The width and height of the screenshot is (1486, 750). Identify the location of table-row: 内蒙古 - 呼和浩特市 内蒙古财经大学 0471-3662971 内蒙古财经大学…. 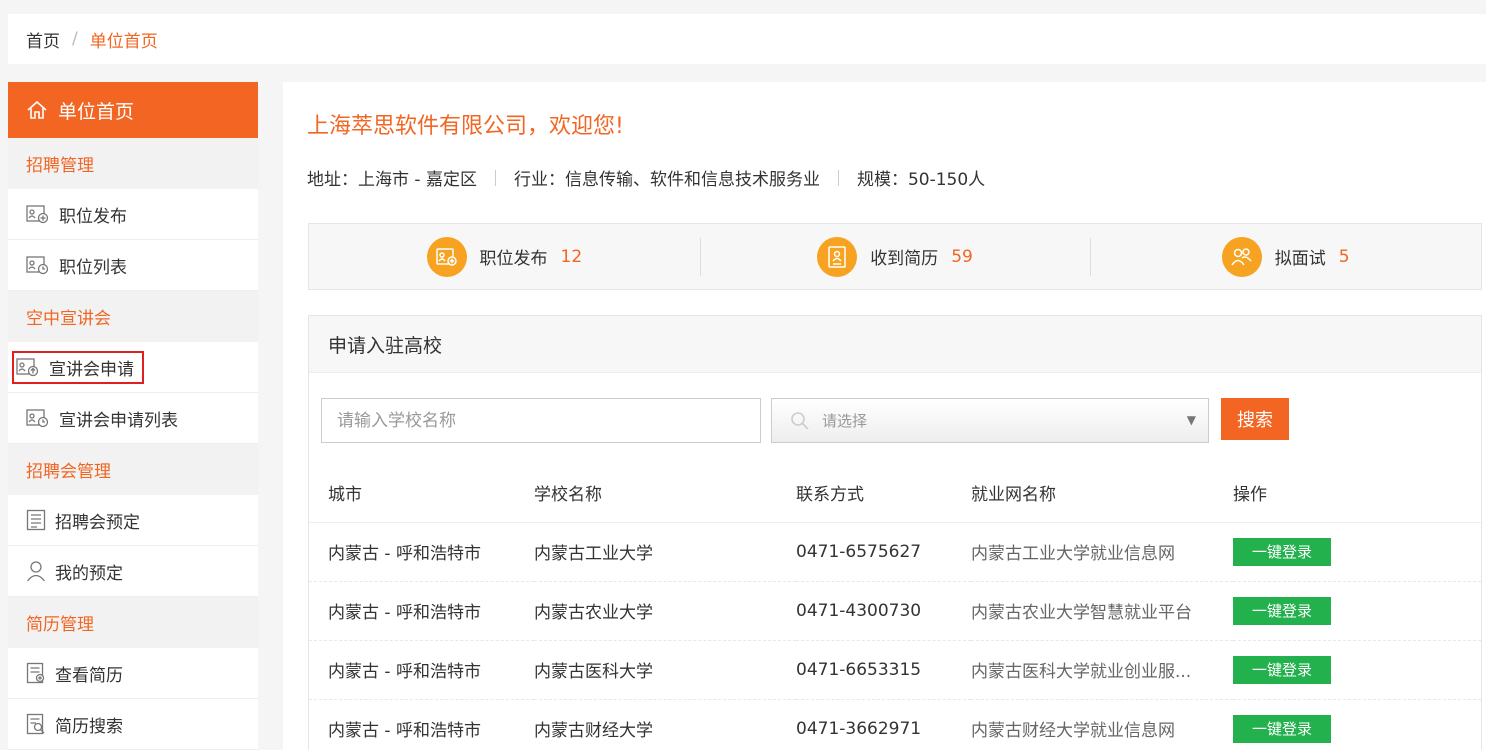
(895, 724).